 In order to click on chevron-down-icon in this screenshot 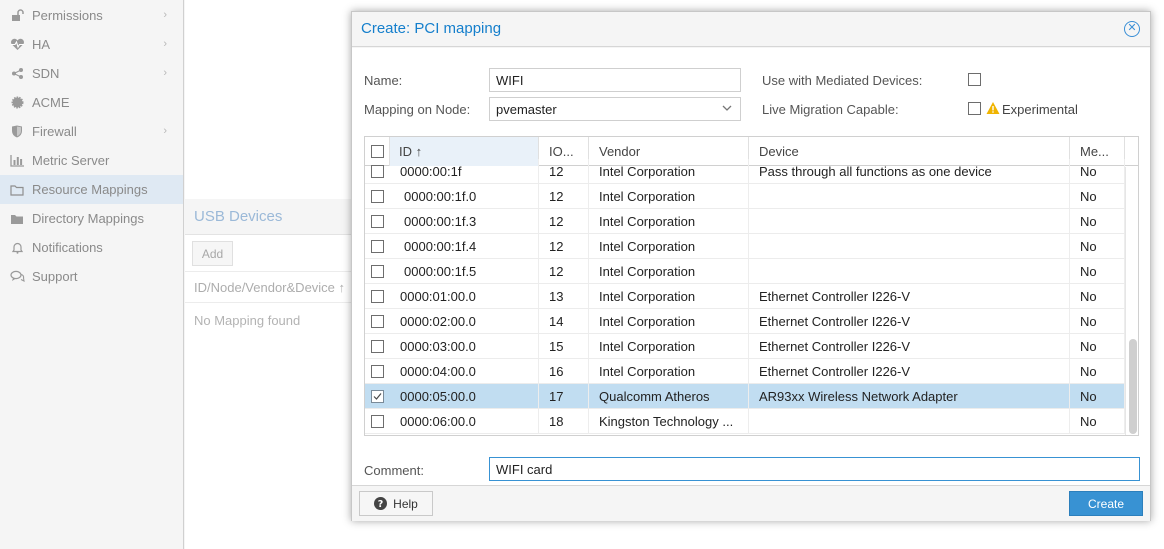, I will do `click(727, 108)`.